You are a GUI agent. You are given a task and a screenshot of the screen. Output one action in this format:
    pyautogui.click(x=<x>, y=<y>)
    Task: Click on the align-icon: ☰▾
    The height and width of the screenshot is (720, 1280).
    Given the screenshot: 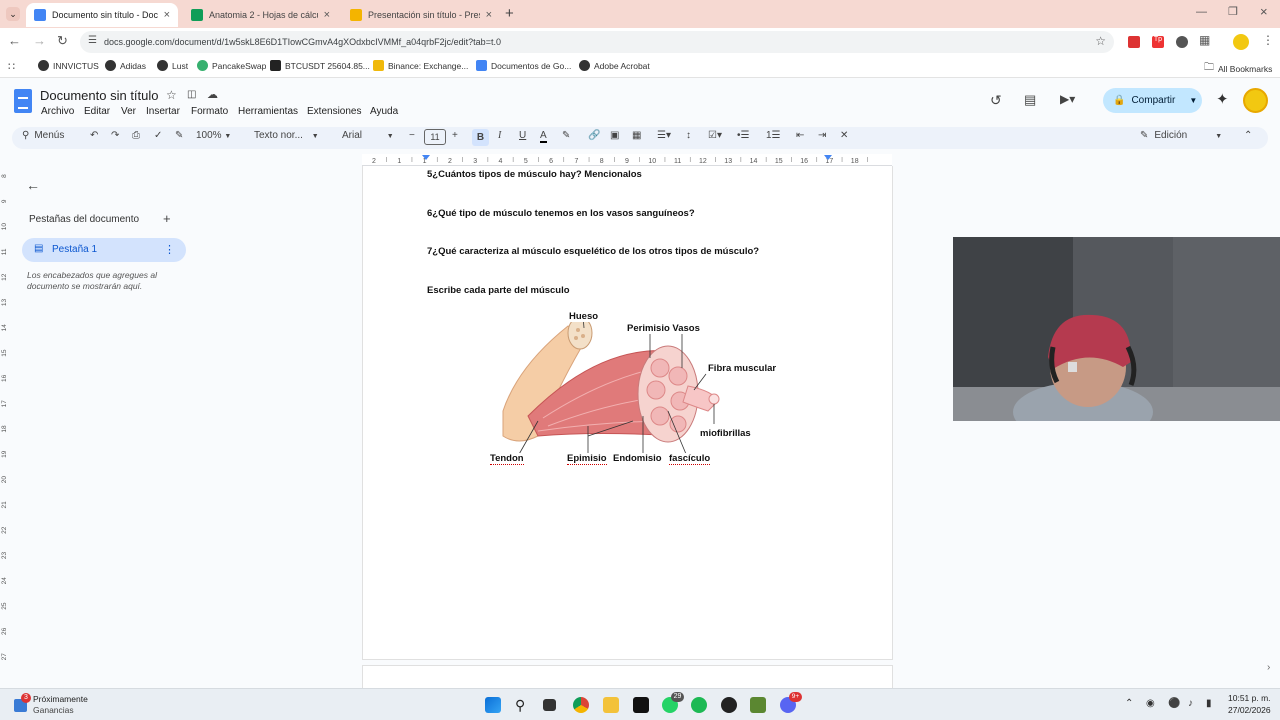 What is the action you would take?
    pyautogui.click(x=664, y=135)
    